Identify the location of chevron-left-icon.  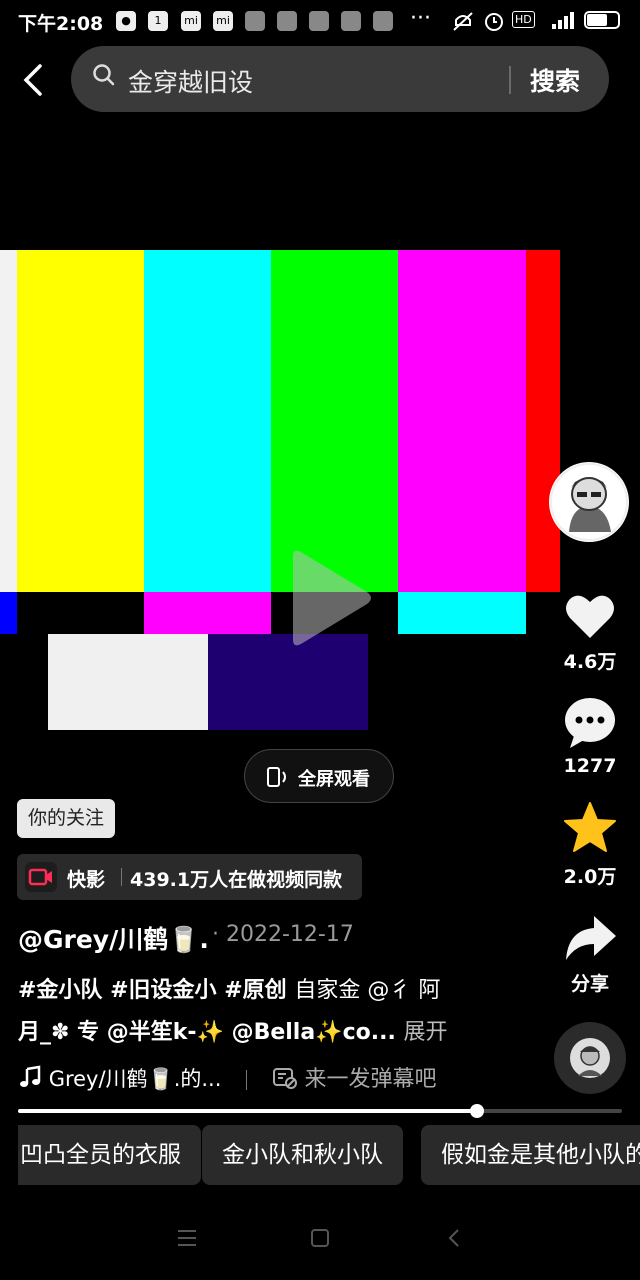
(32, 80).